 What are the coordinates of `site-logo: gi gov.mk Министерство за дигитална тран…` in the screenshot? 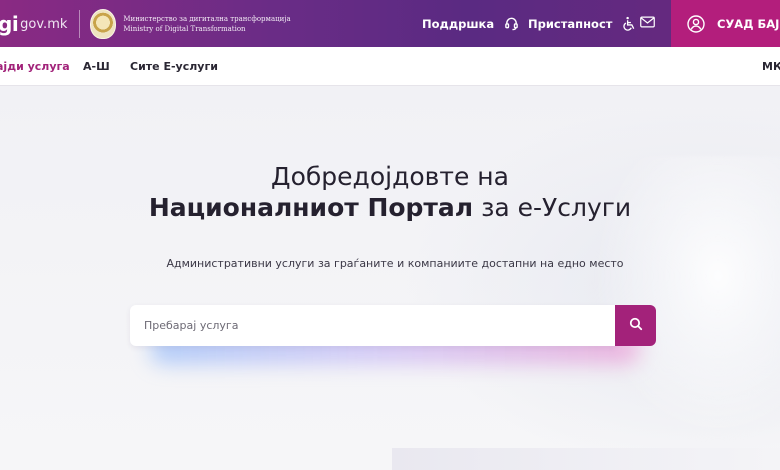 It's located at (145, 23).